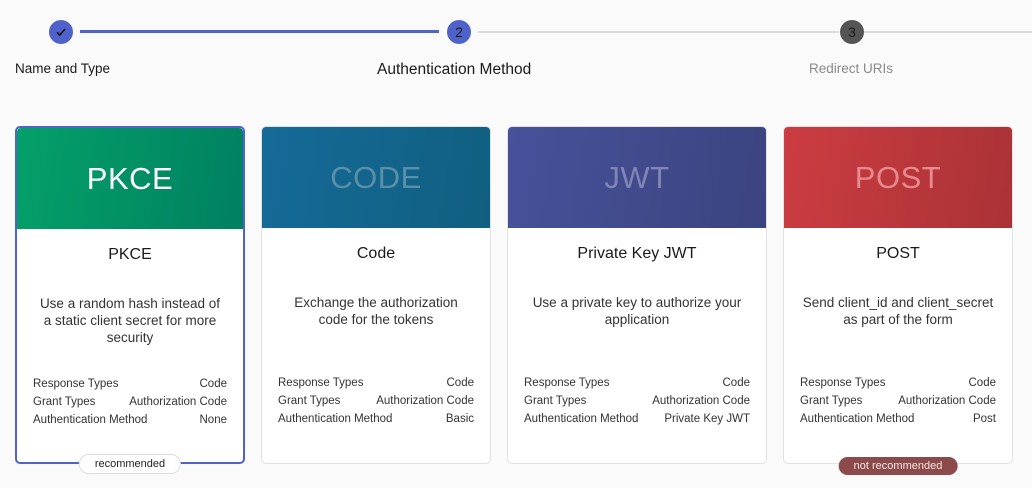 The height and width of the screenshot is (488, 1032). Describe the element at coordinates (459, 419) in the screenshot. I see `property-value: Basic` at that location.